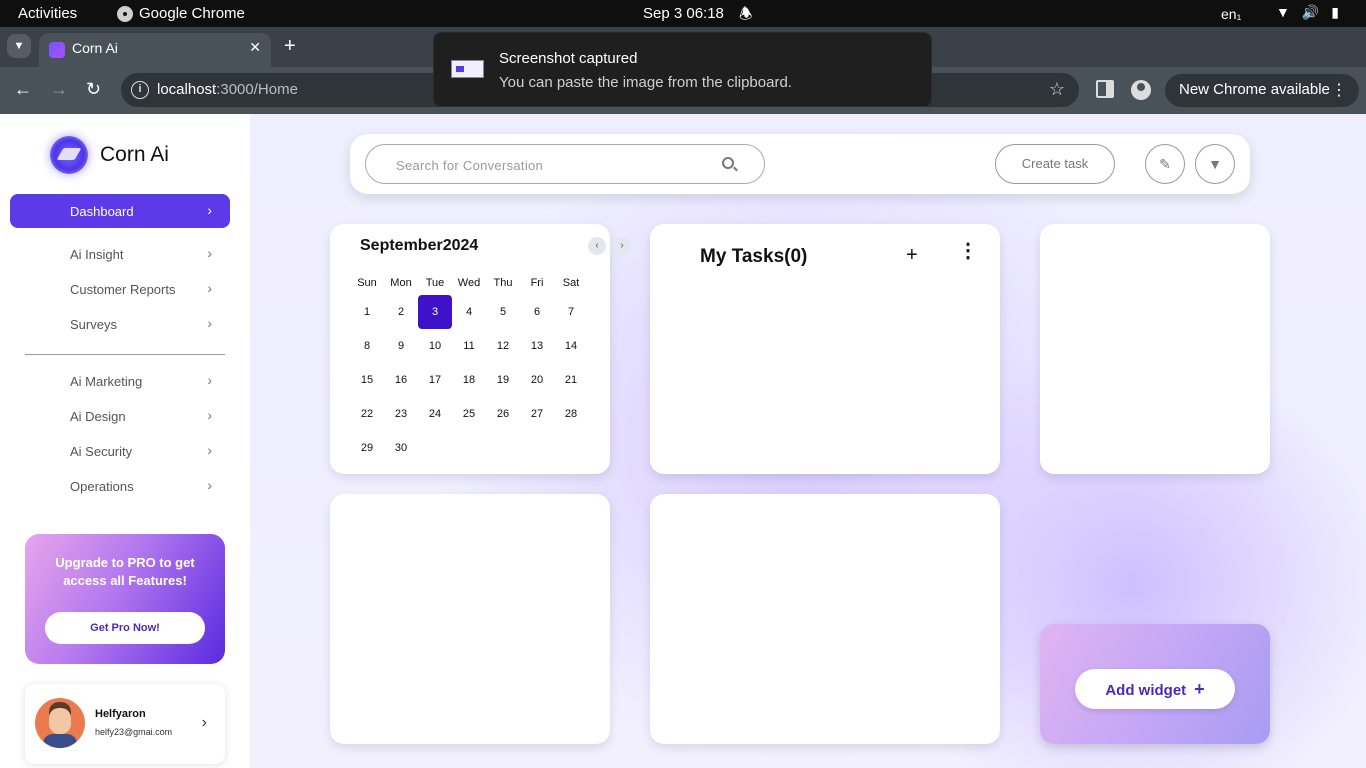 The image size is (1366, 768). I want to click on sidebar-item-ai-security: Ai Security ›, so click(120, 451).